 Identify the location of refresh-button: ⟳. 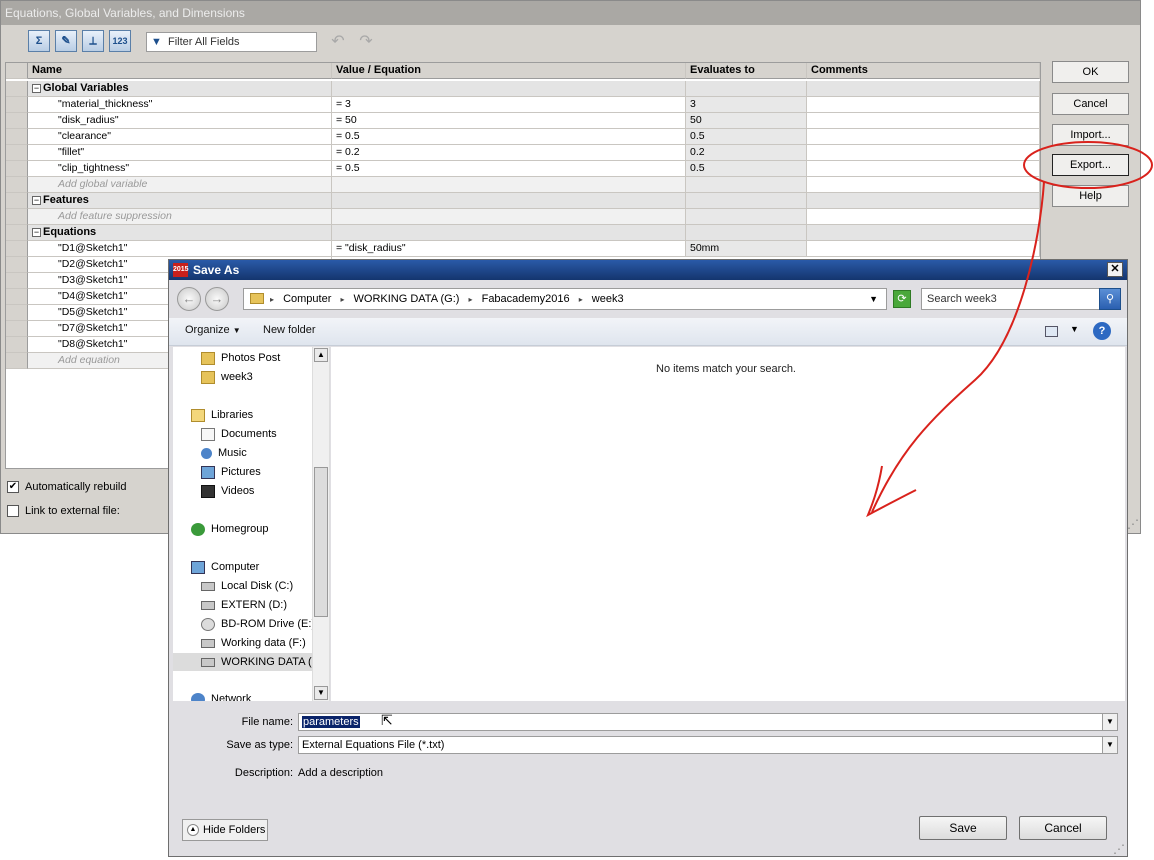
(902, 299).